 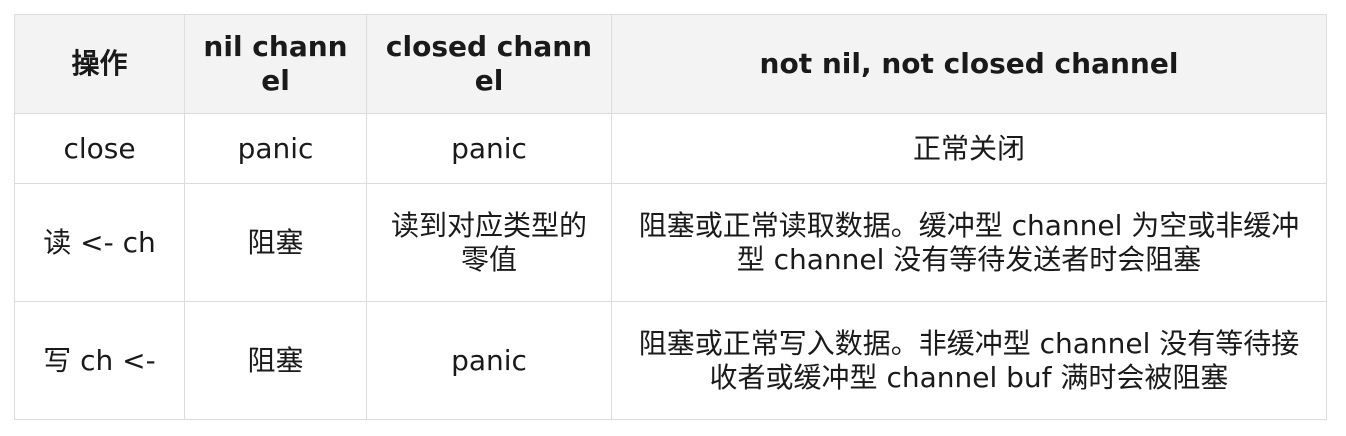 What do you see at coordinates (99, 148) in the screenshot?
I see `cell-operation: close` at bounding box center [99, 148].